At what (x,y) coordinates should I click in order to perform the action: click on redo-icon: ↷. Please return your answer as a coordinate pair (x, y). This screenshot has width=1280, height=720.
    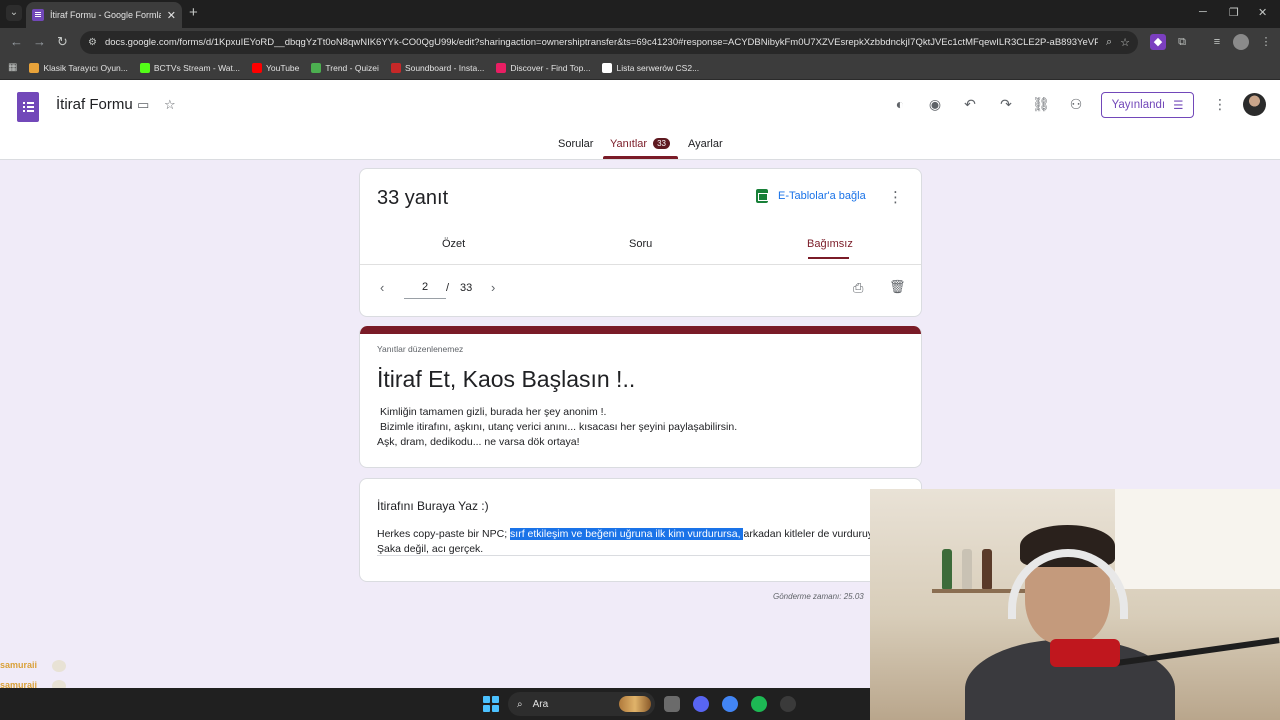
    Looking at the image, I should click on (1006, 104).